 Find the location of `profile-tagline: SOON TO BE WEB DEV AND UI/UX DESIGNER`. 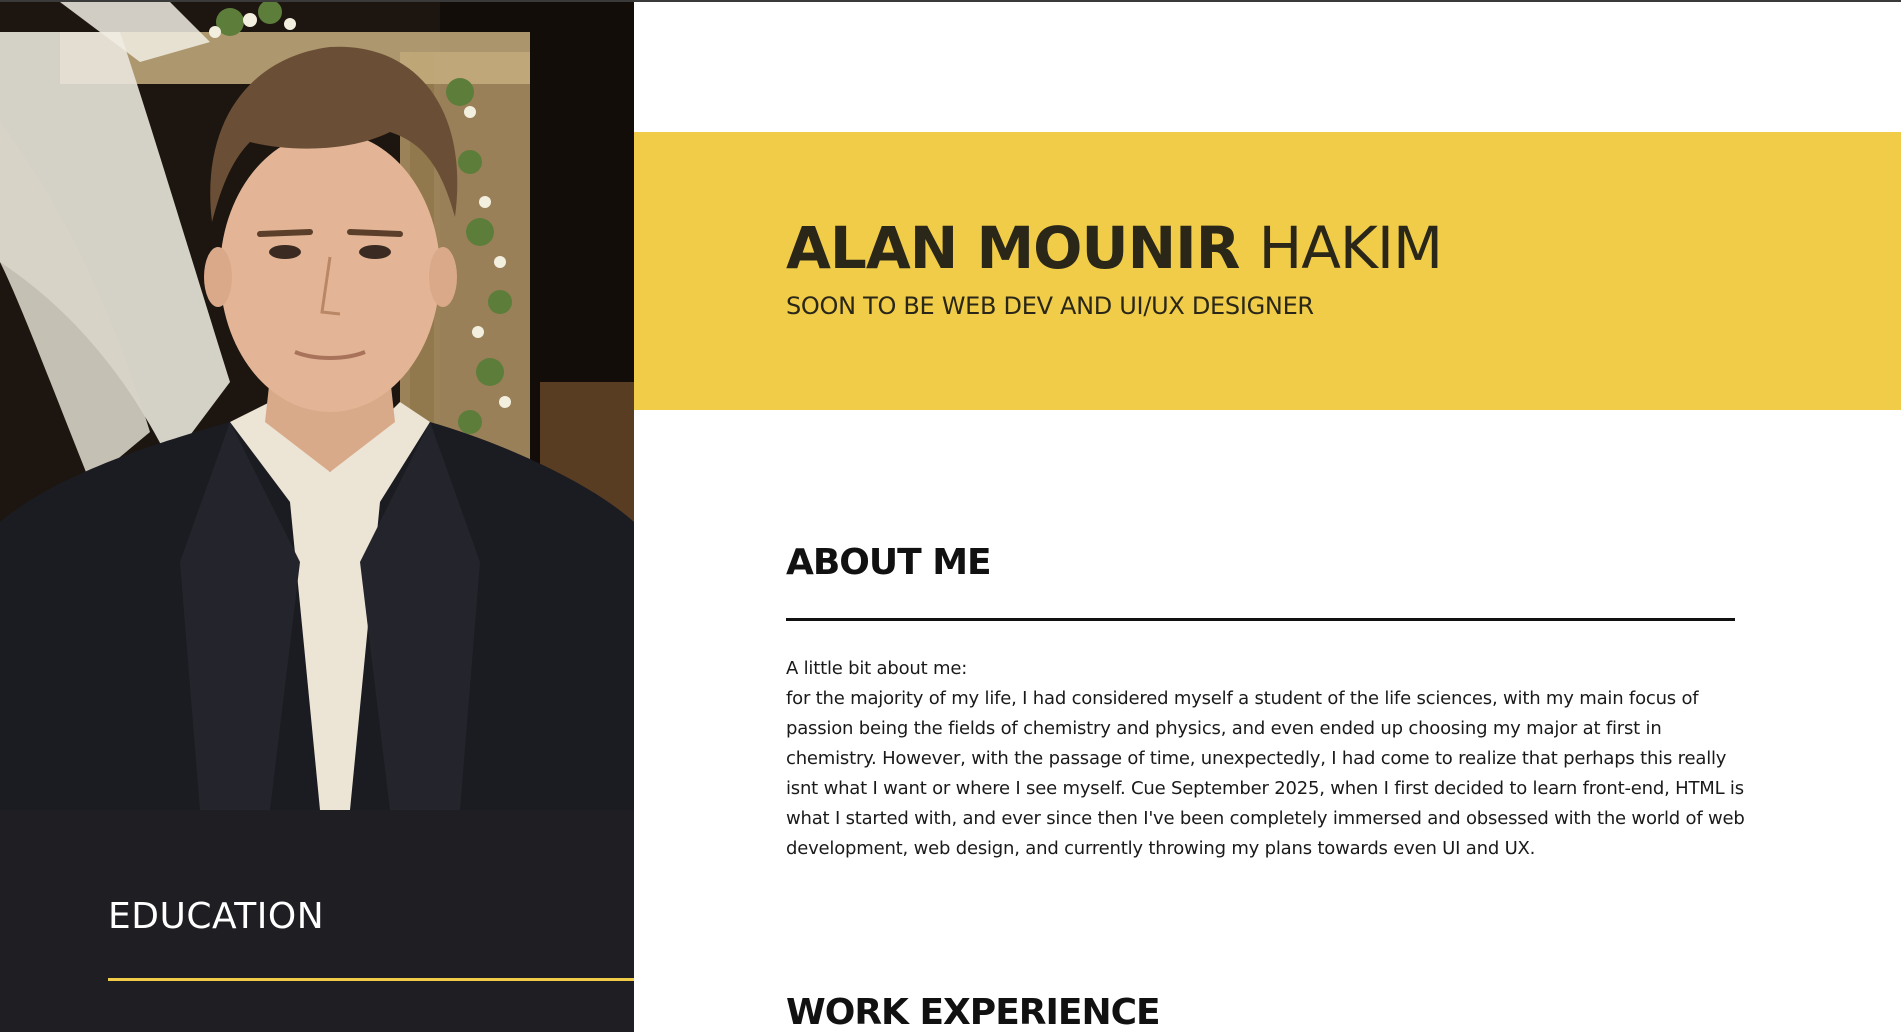

profile-tagline: SOON TO BE WEB DEV AND UI/UX DESIGNER is located at coordinates (1050, 306).